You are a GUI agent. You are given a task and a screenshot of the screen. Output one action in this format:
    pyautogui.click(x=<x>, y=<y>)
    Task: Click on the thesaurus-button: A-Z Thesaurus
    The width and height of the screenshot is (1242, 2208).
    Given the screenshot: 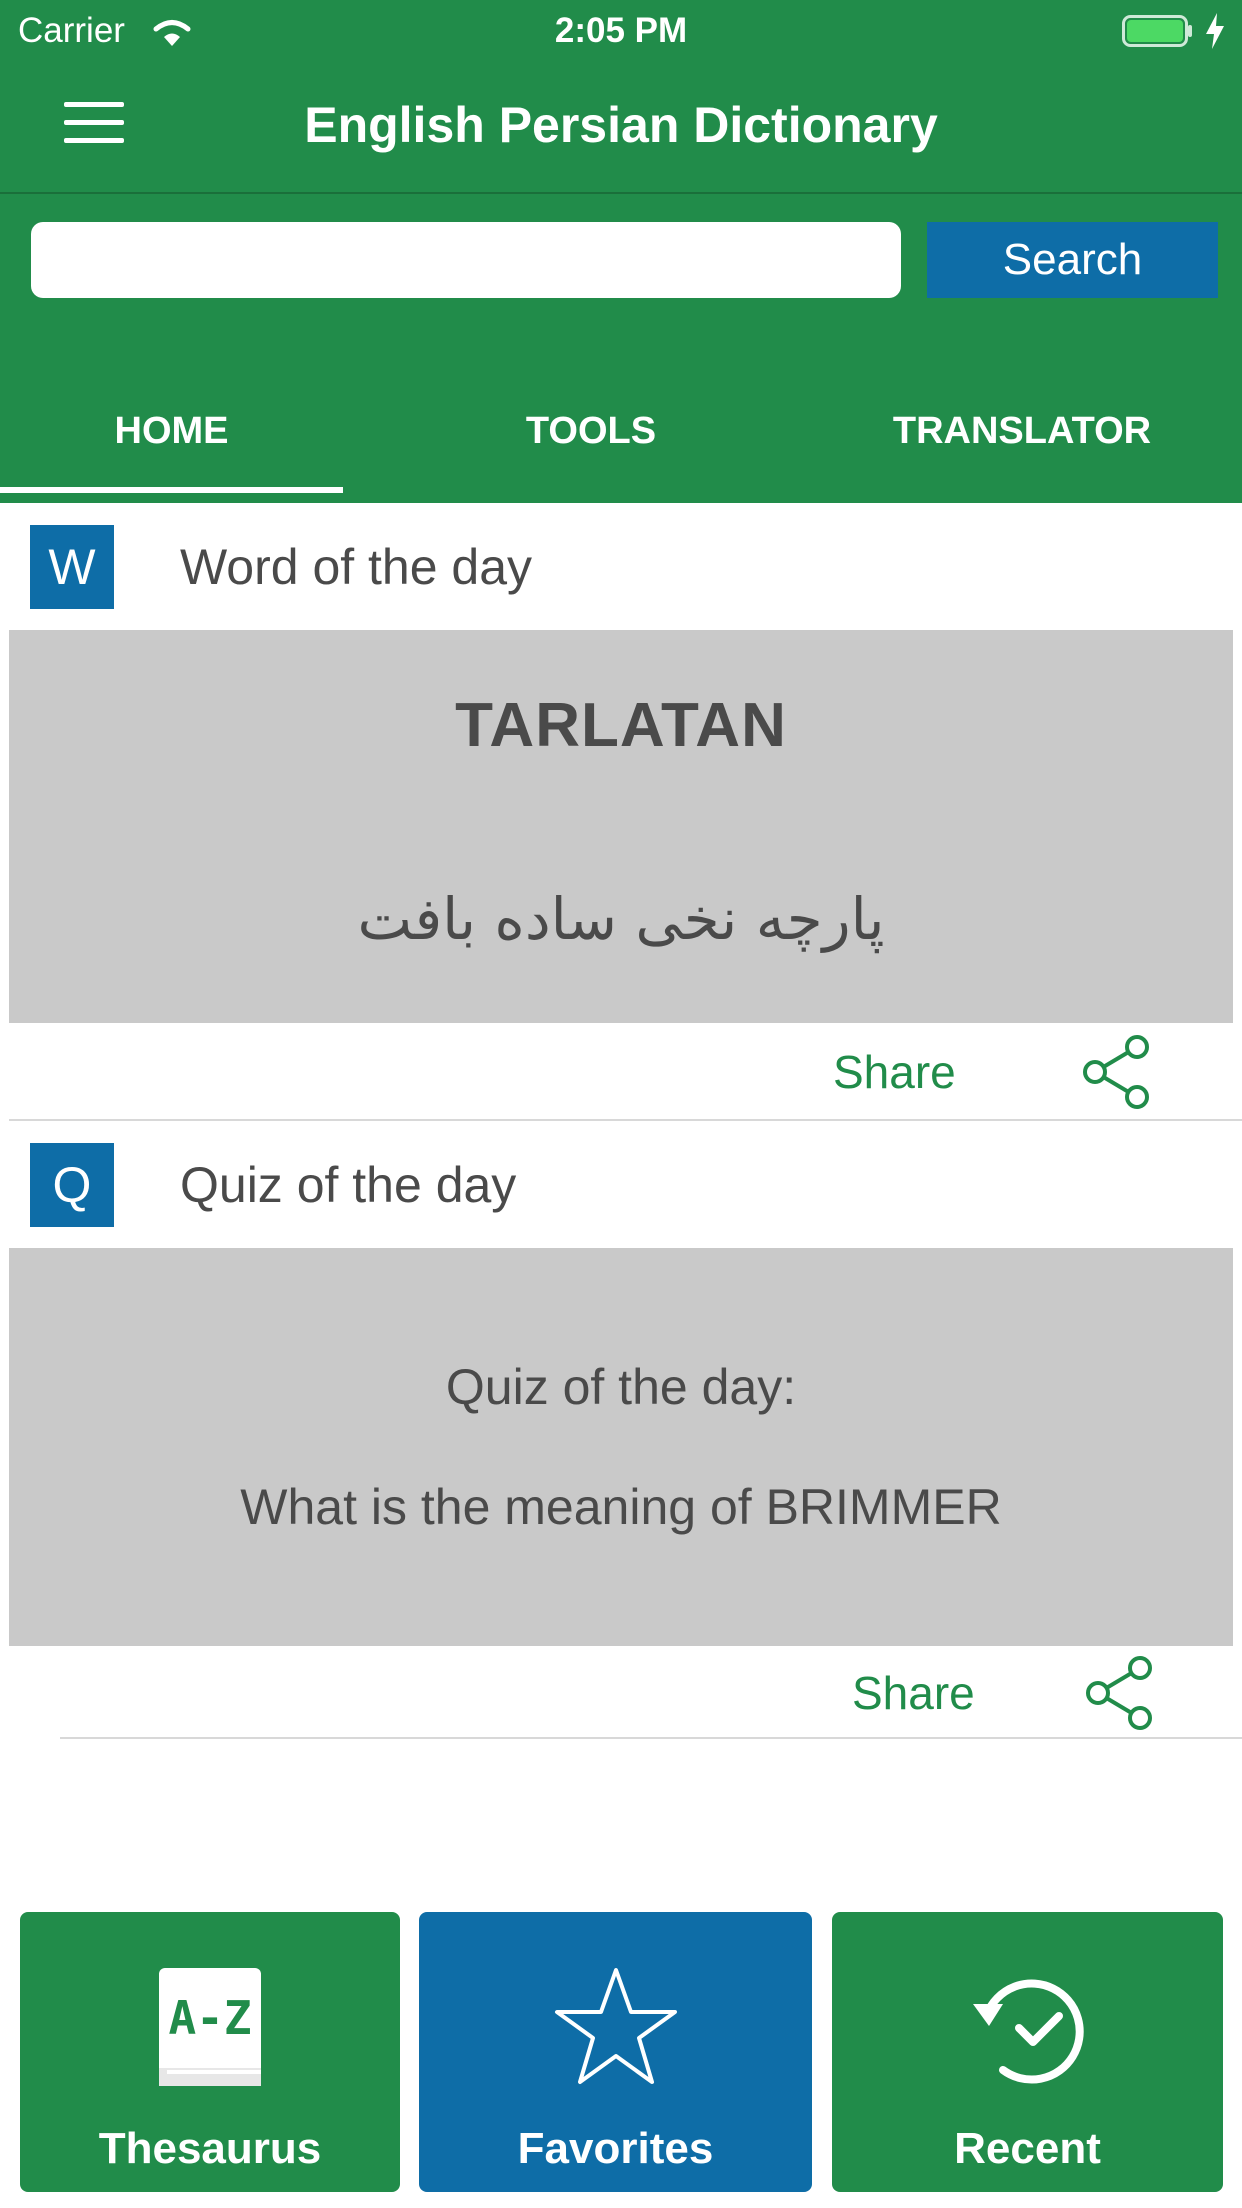 What is the action you would take?
    pyautogui.click(x=210, y=2052)
    